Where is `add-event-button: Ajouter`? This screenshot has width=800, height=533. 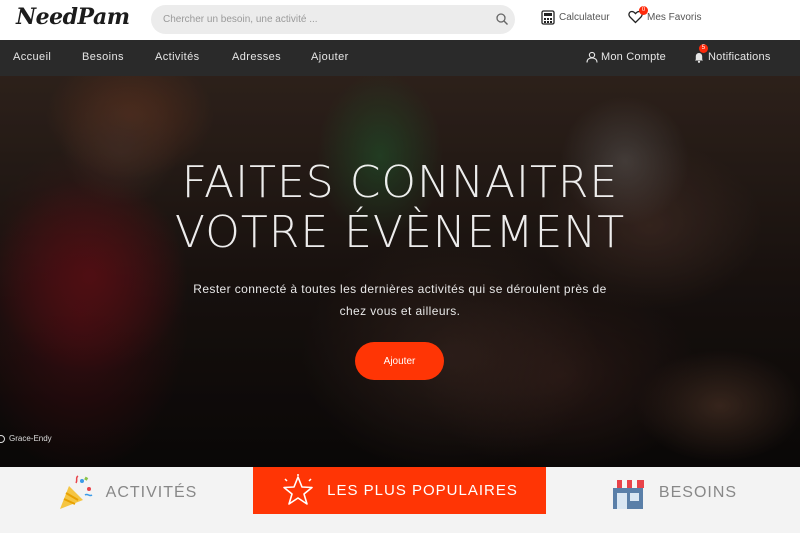
add-event-button: Ajouter is located at coordinates (399, 361).